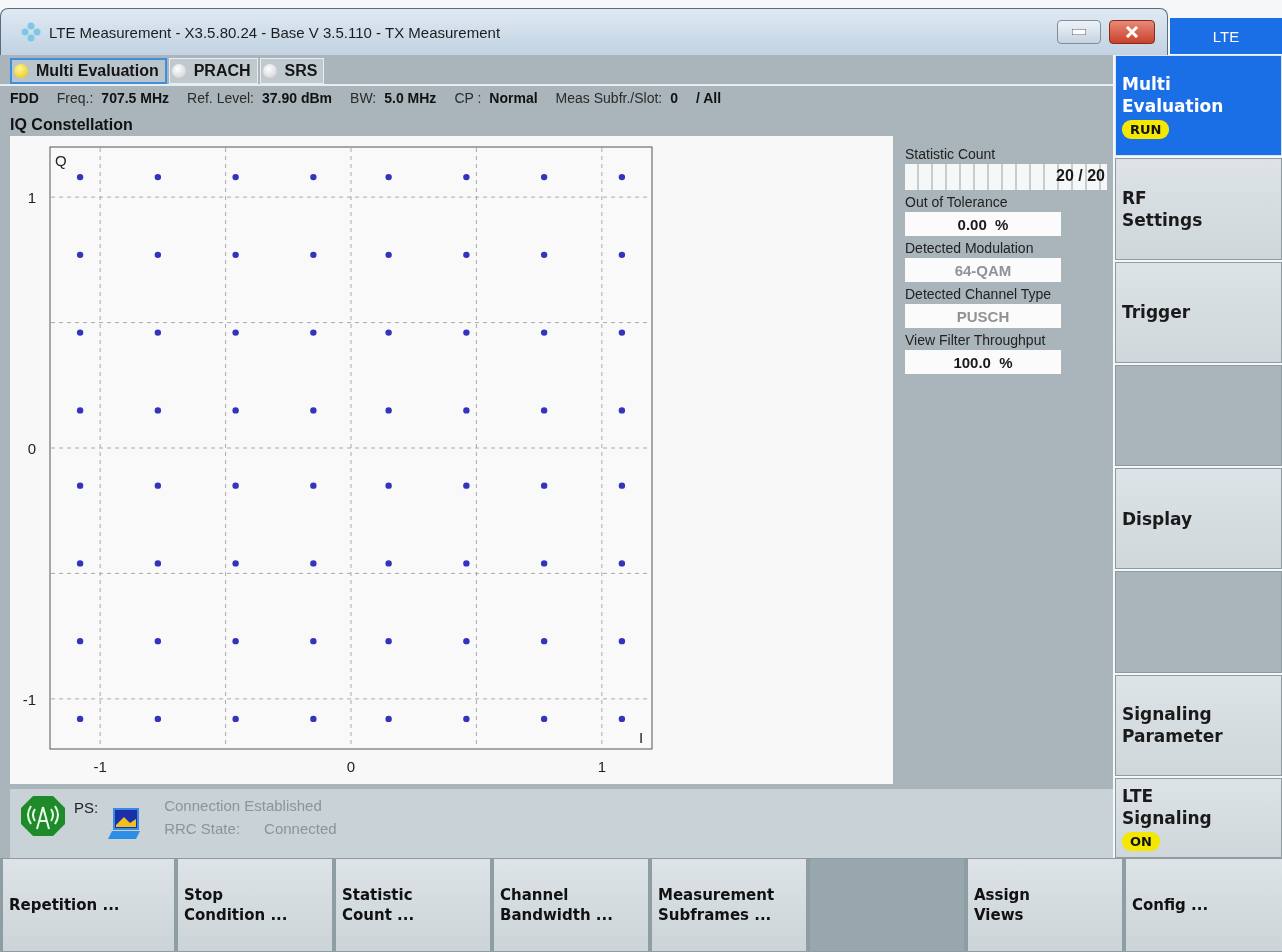 Image resolution: width=1282 pixels, height=952 pixels. What do you see at coordinates (88, 71) in the screenshot?
I see `tab: Multi Evaluation` at bounding box center [88, 71].